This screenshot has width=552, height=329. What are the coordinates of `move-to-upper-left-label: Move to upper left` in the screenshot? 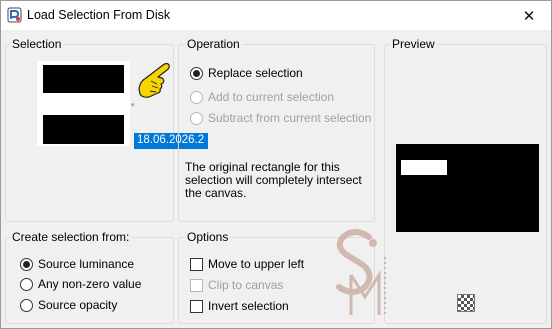 It's located at (256, 264).